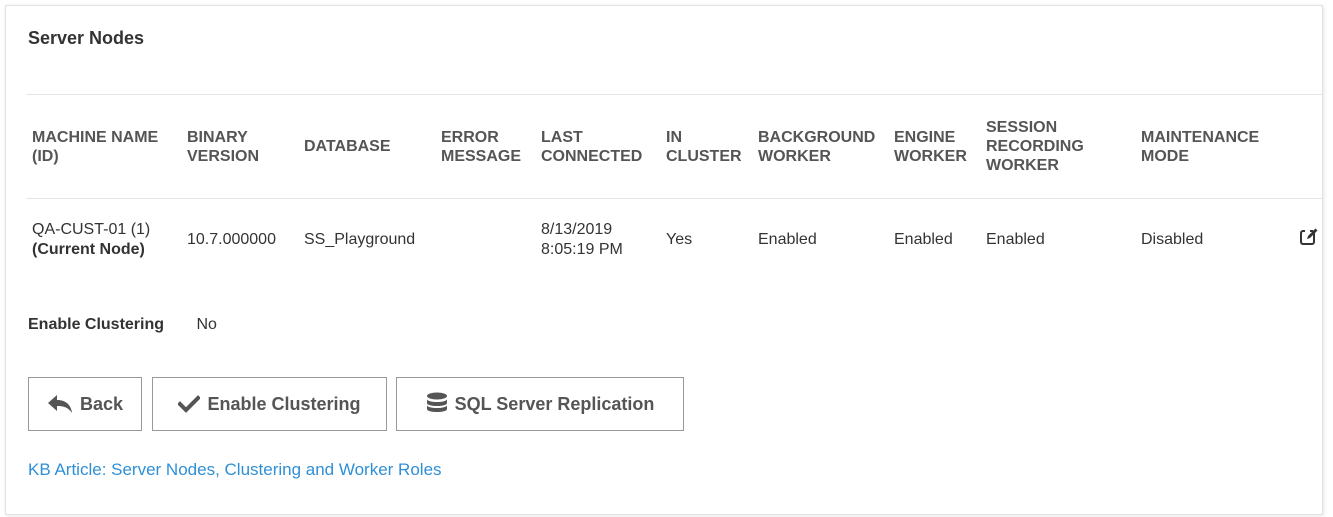 Image resolution: width=1333 pixels, height=517 pixels. What do you see at coordinates (787, 239) in the screenshot?
I see `cell-background-worker: Enabled` at bounding box center [787, 239].